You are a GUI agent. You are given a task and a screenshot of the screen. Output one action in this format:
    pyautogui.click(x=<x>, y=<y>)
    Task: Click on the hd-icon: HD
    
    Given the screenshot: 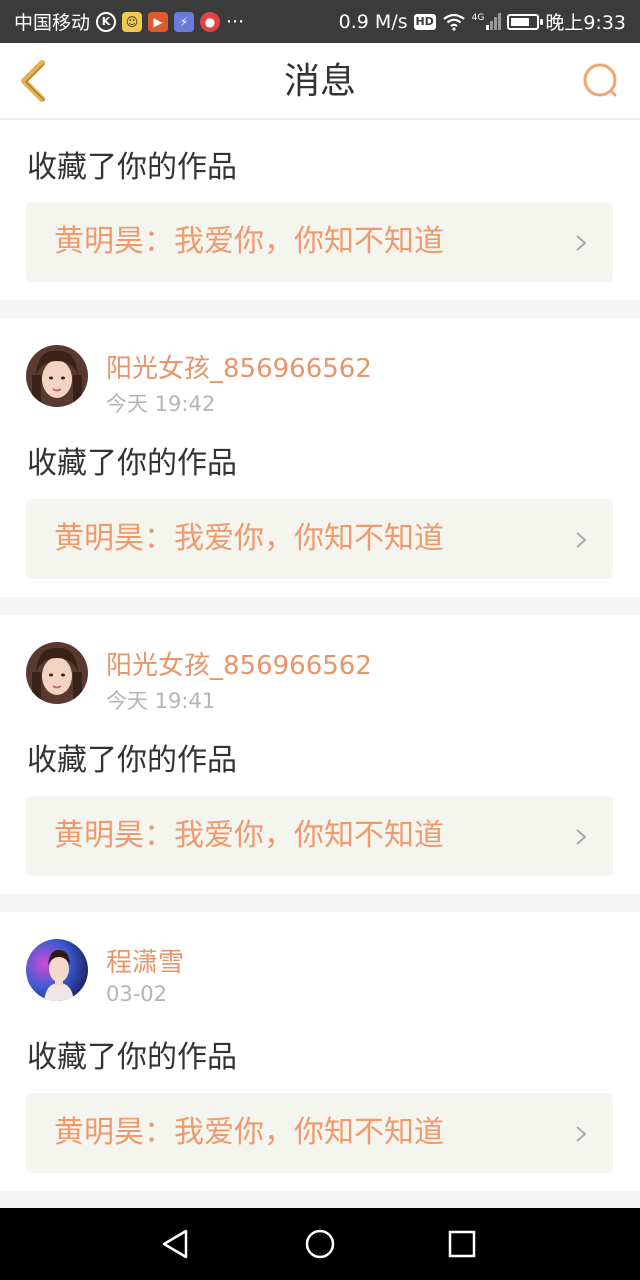 What is the action you would take?
    pyautogui.click(x=424, y=21)
    